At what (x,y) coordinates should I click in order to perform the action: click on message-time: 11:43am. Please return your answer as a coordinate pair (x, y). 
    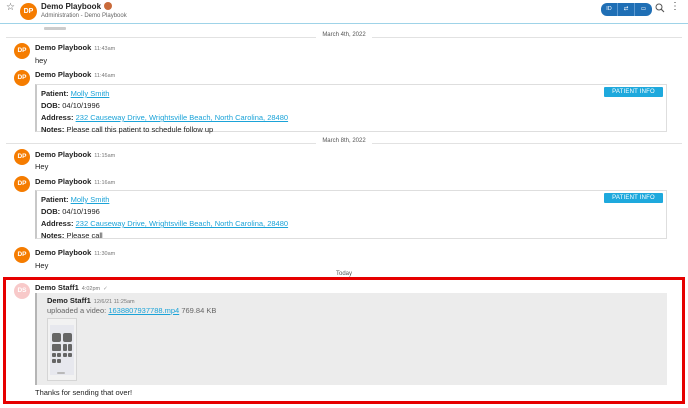
    Looking at the image, I should click on (105, 49).